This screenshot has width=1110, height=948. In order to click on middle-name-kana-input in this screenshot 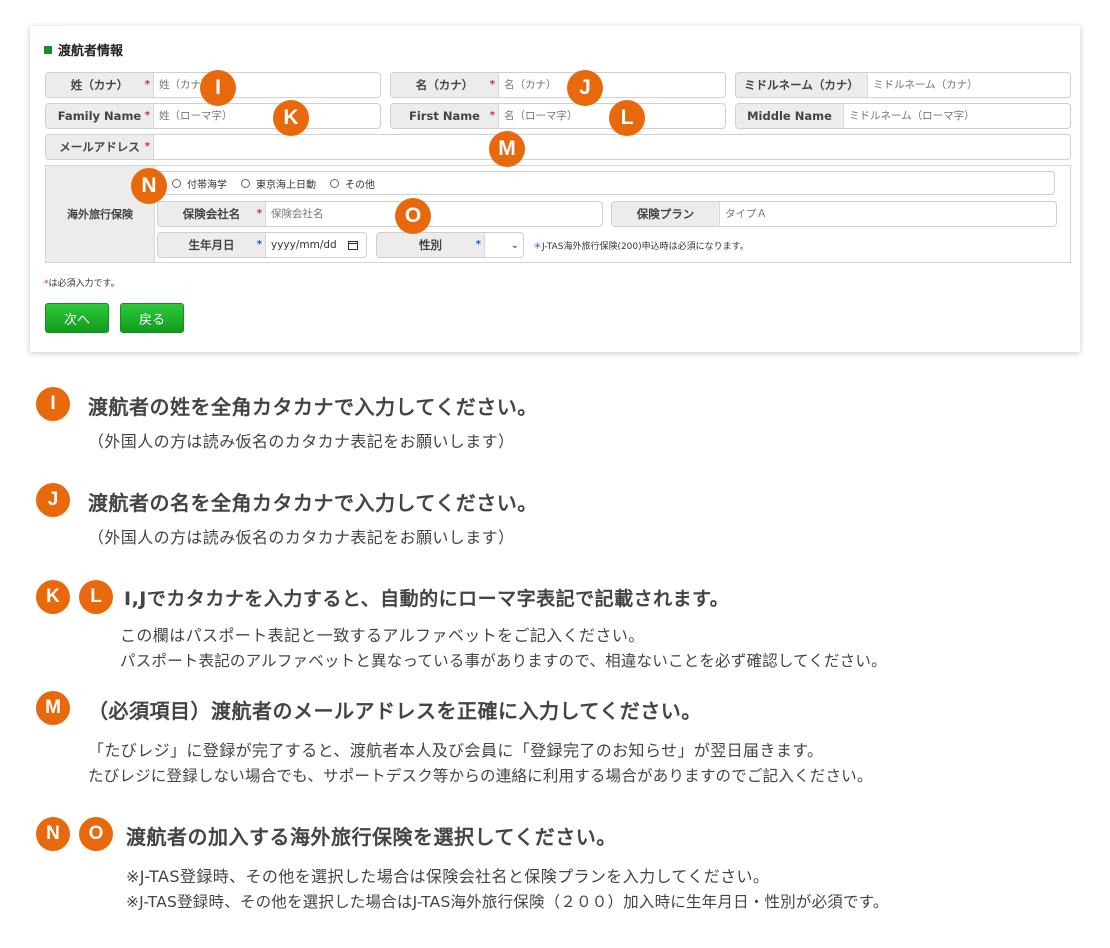, I will do `click(969, 85)`.